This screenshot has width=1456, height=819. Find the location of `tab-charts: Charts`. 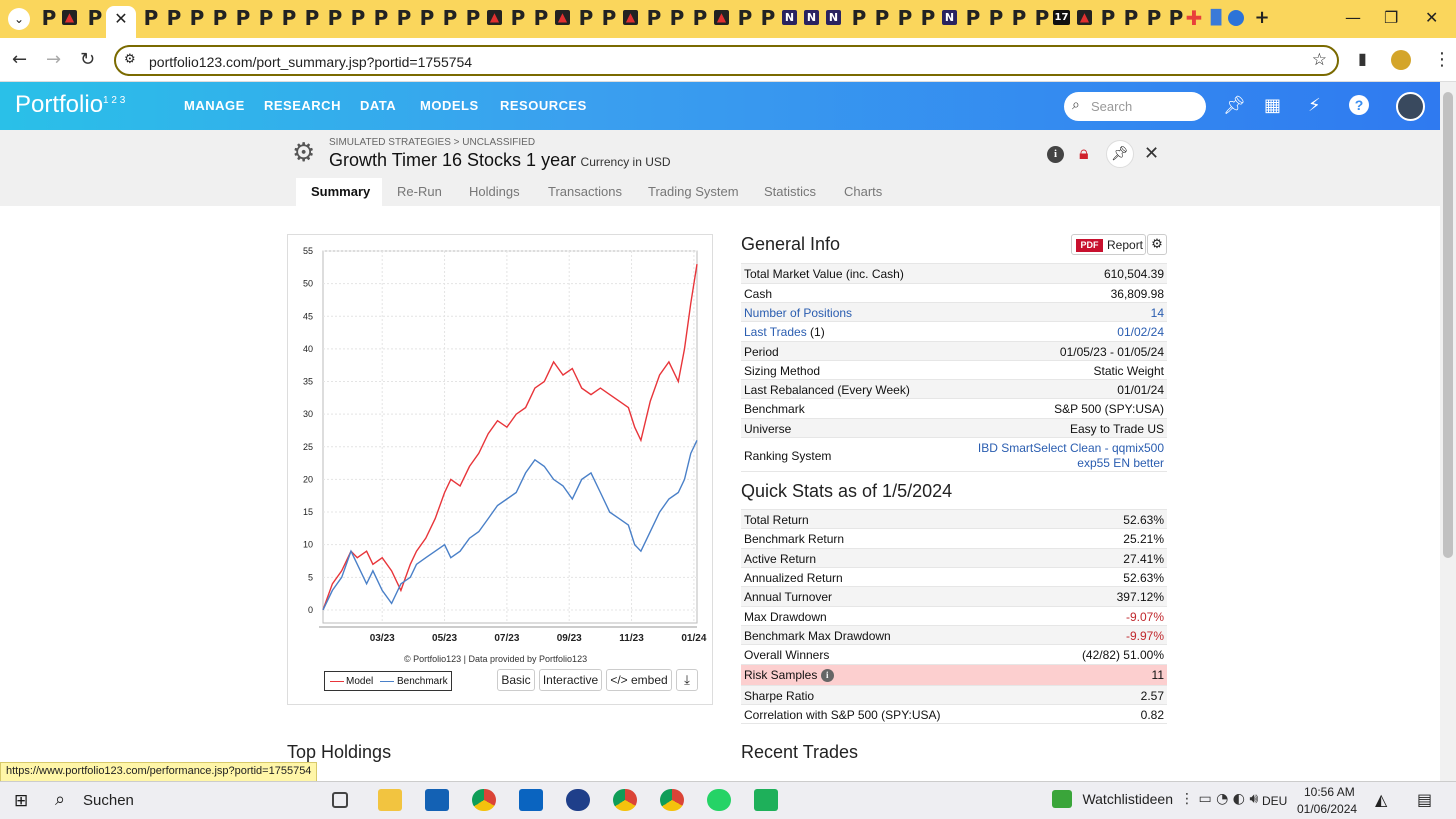

tab-charts: Charts is located at coordinates (863, 191).